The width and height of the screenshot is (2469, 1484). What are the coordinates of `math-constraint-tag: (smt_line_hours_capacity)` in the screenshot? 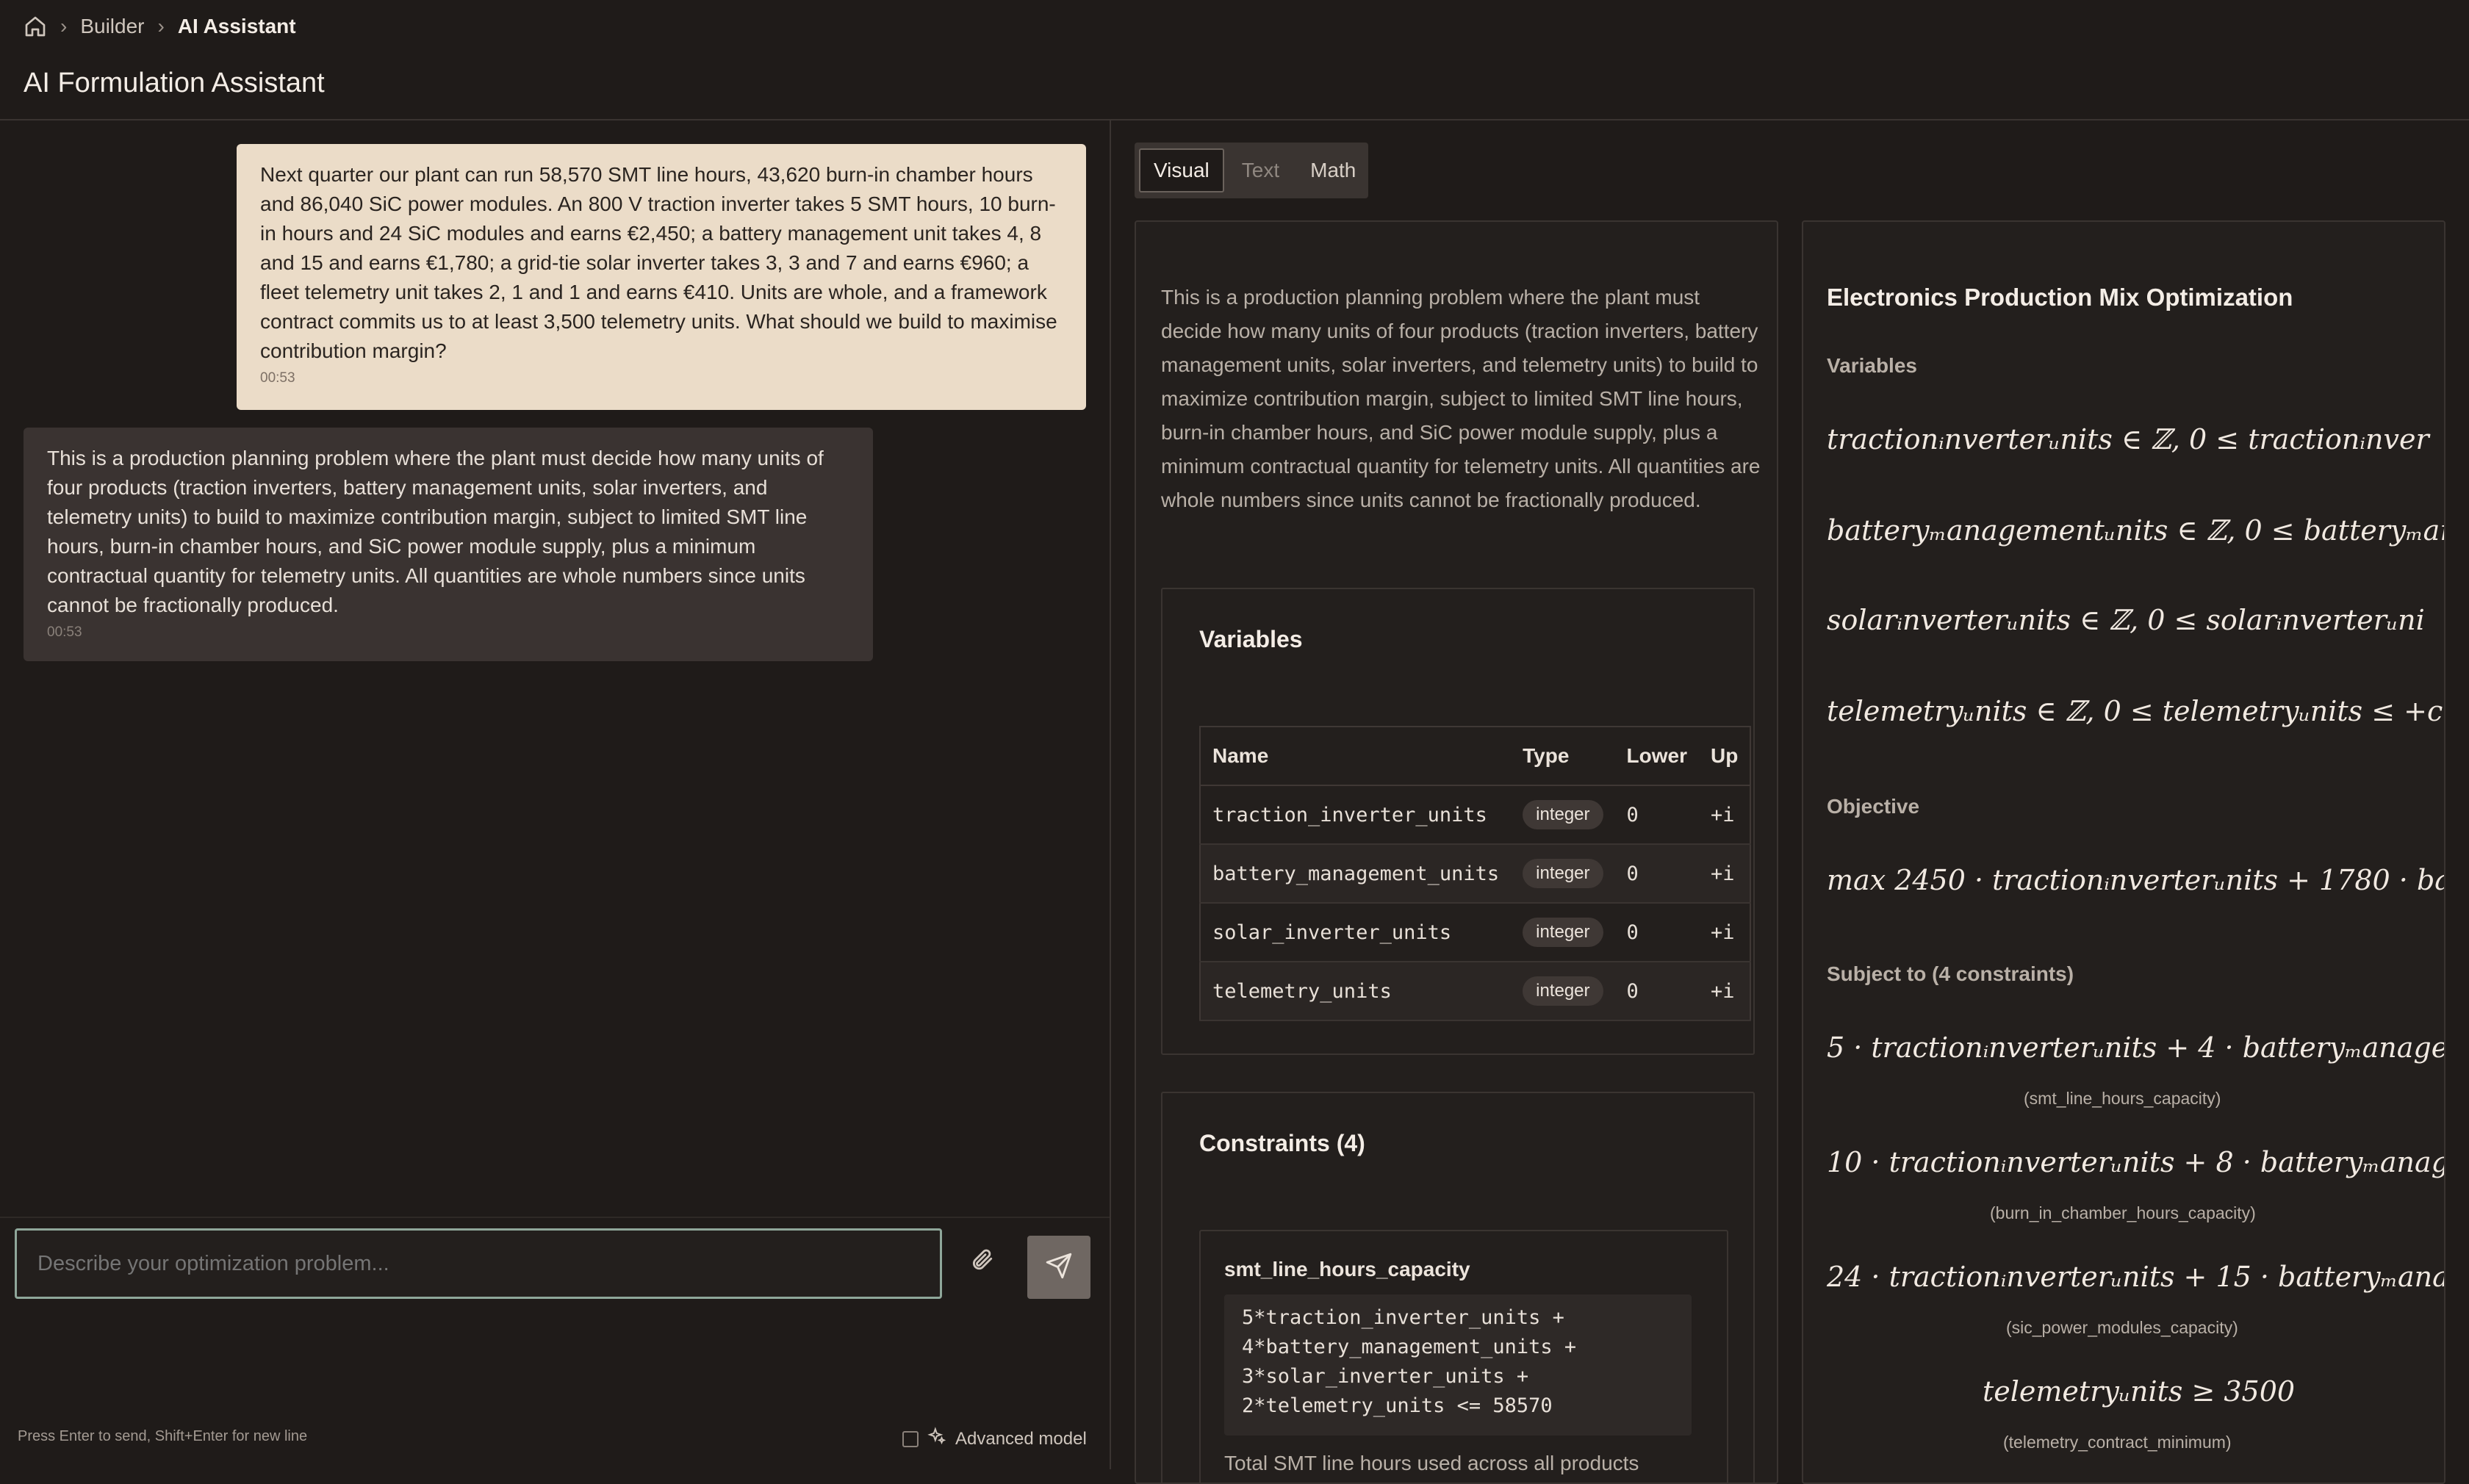 It's located at (2122, 1098).